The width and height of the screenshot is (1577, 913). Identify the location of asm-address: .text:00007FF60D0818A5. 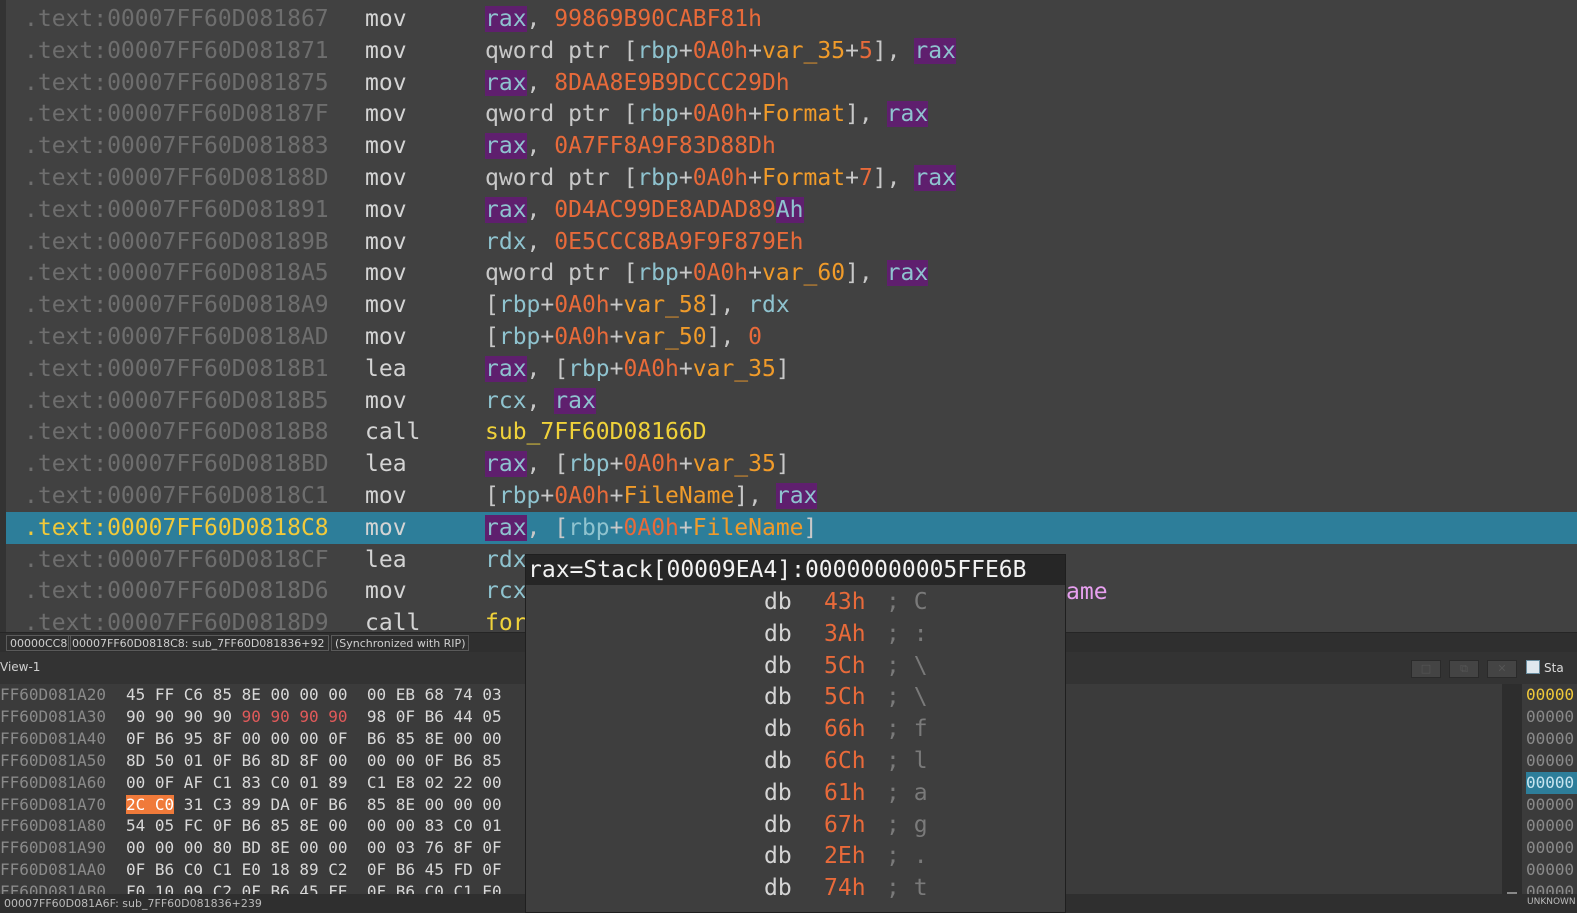
(176, 273).